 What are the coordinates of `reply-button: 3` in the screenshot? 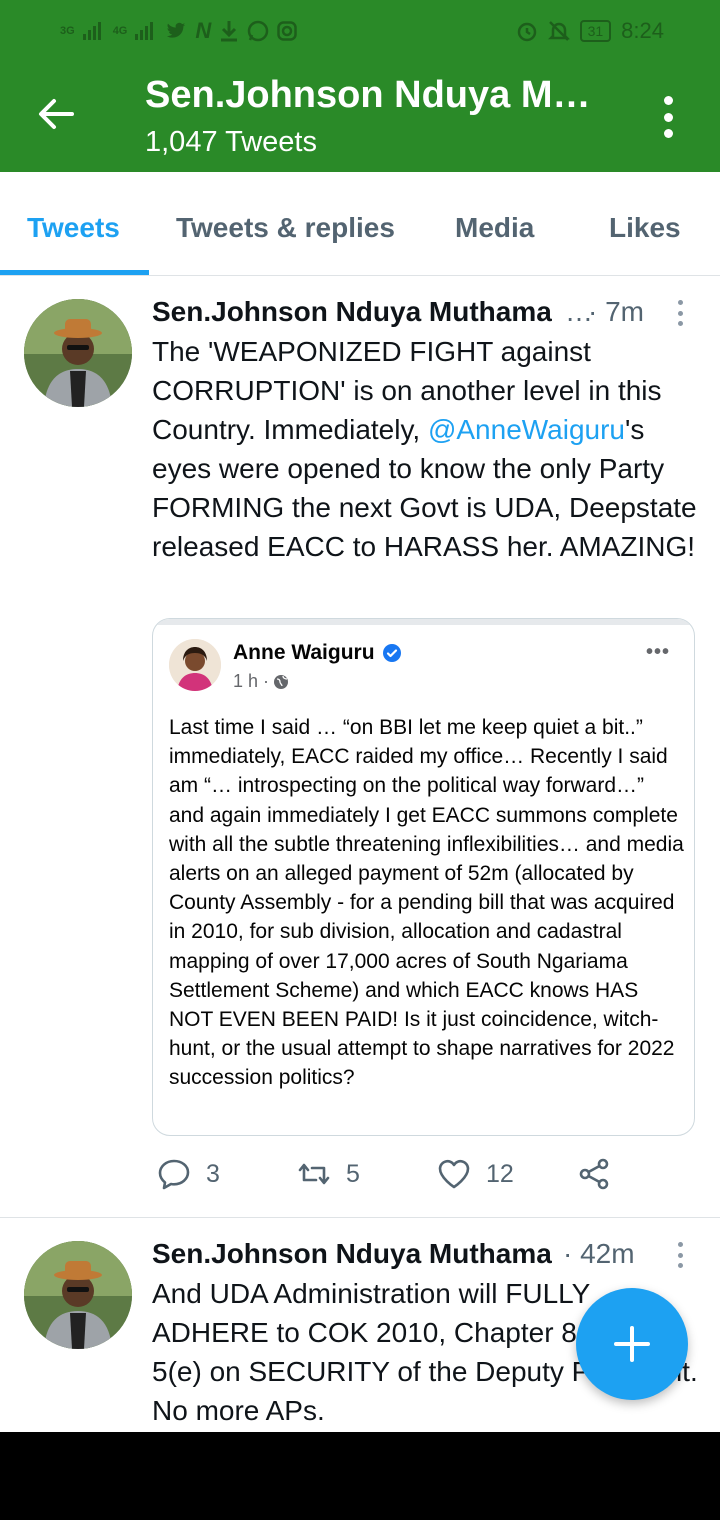 It's located at (188, 1174).